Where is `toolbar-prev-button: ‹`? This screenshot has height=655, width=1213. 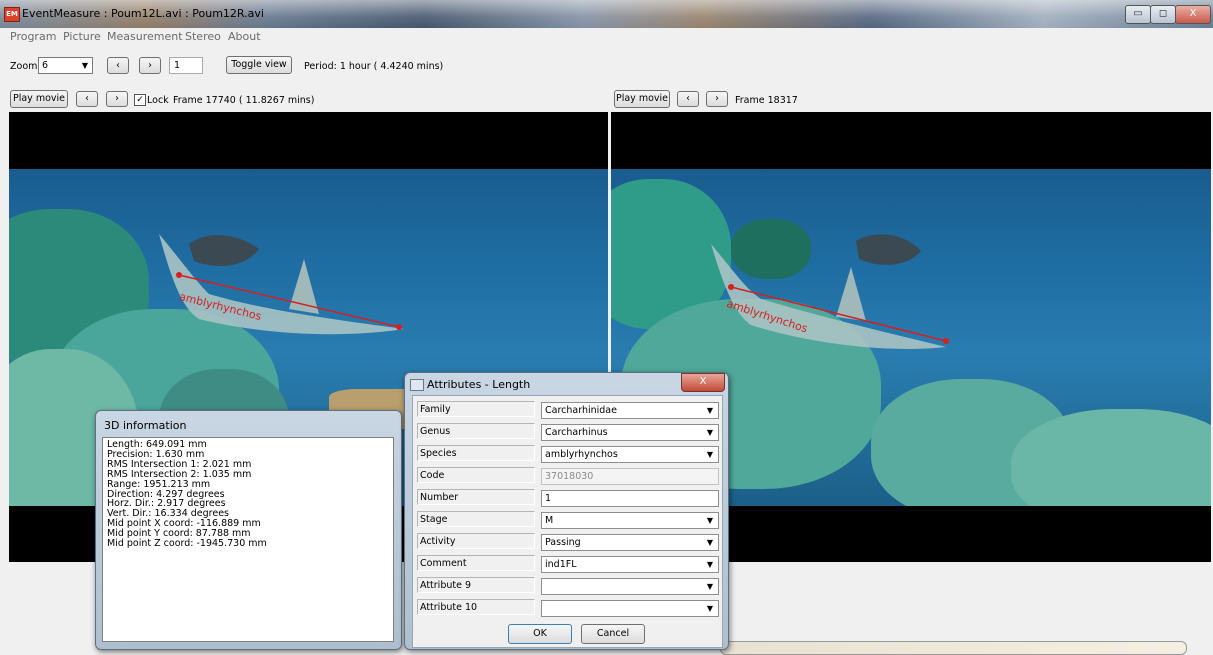
toolbar-prev-button: ‹ is located at coordinates (118, 65).